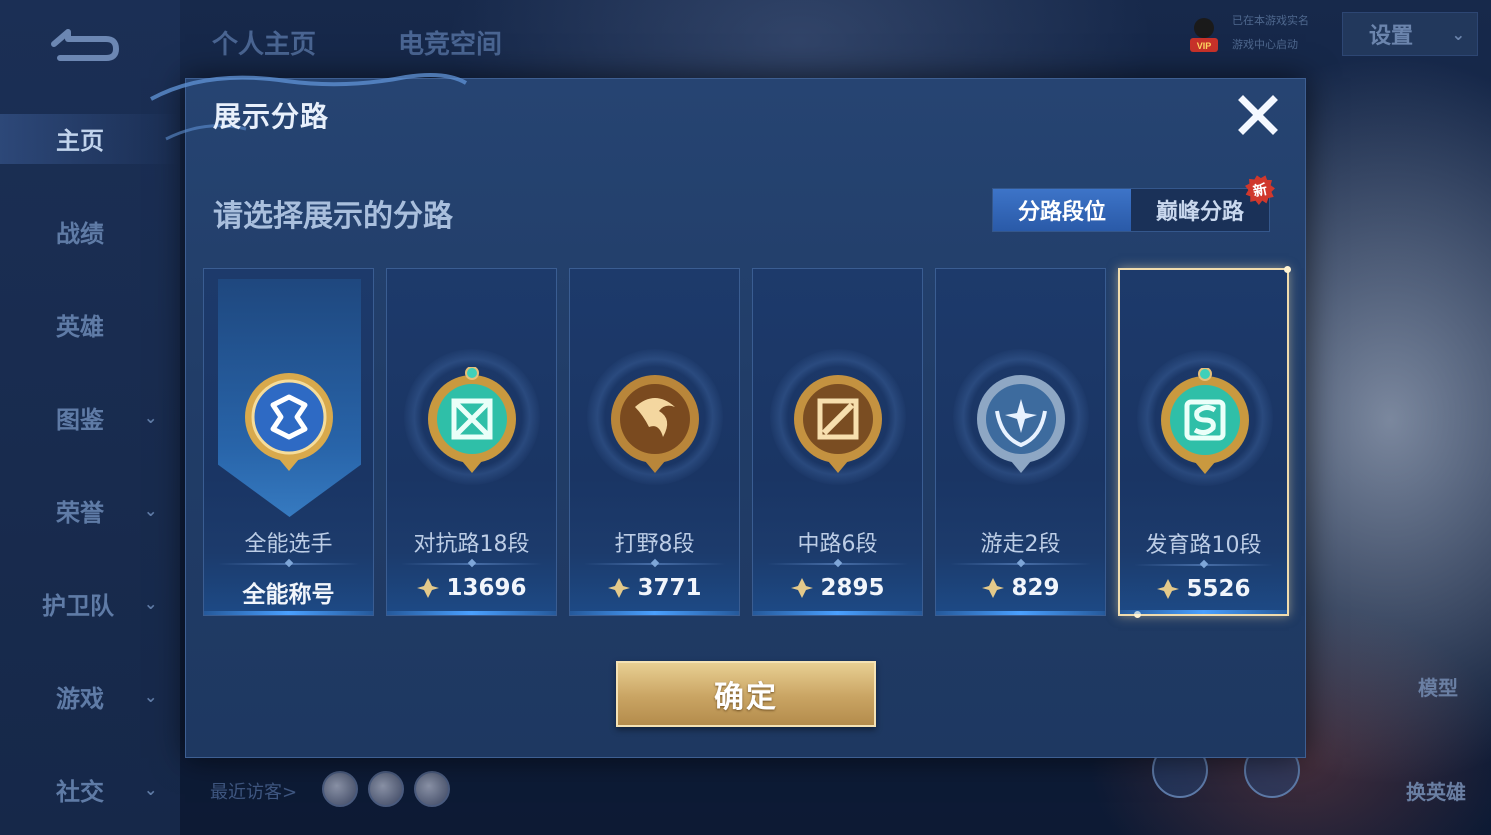 Image resolution: width=1491 pixels, height=835 pixels. Describe the element at coordinates (288, 595) in the screenshot. I see `lane-score-value: 全能称号` at that location.